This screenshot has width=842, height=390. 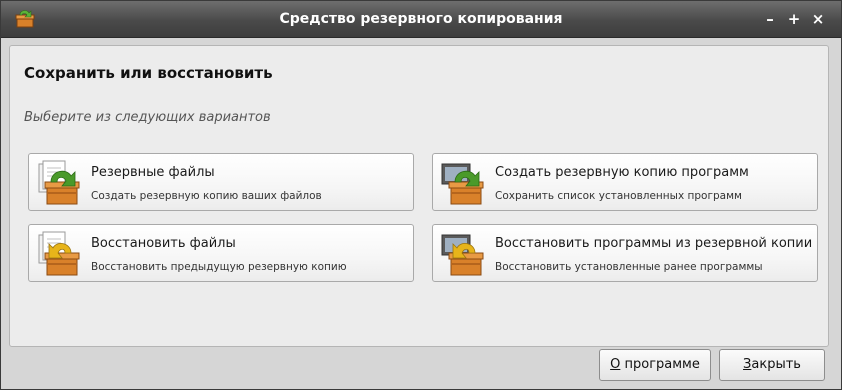 I want to click on restore-files-icon, so click(x=59, y=253).